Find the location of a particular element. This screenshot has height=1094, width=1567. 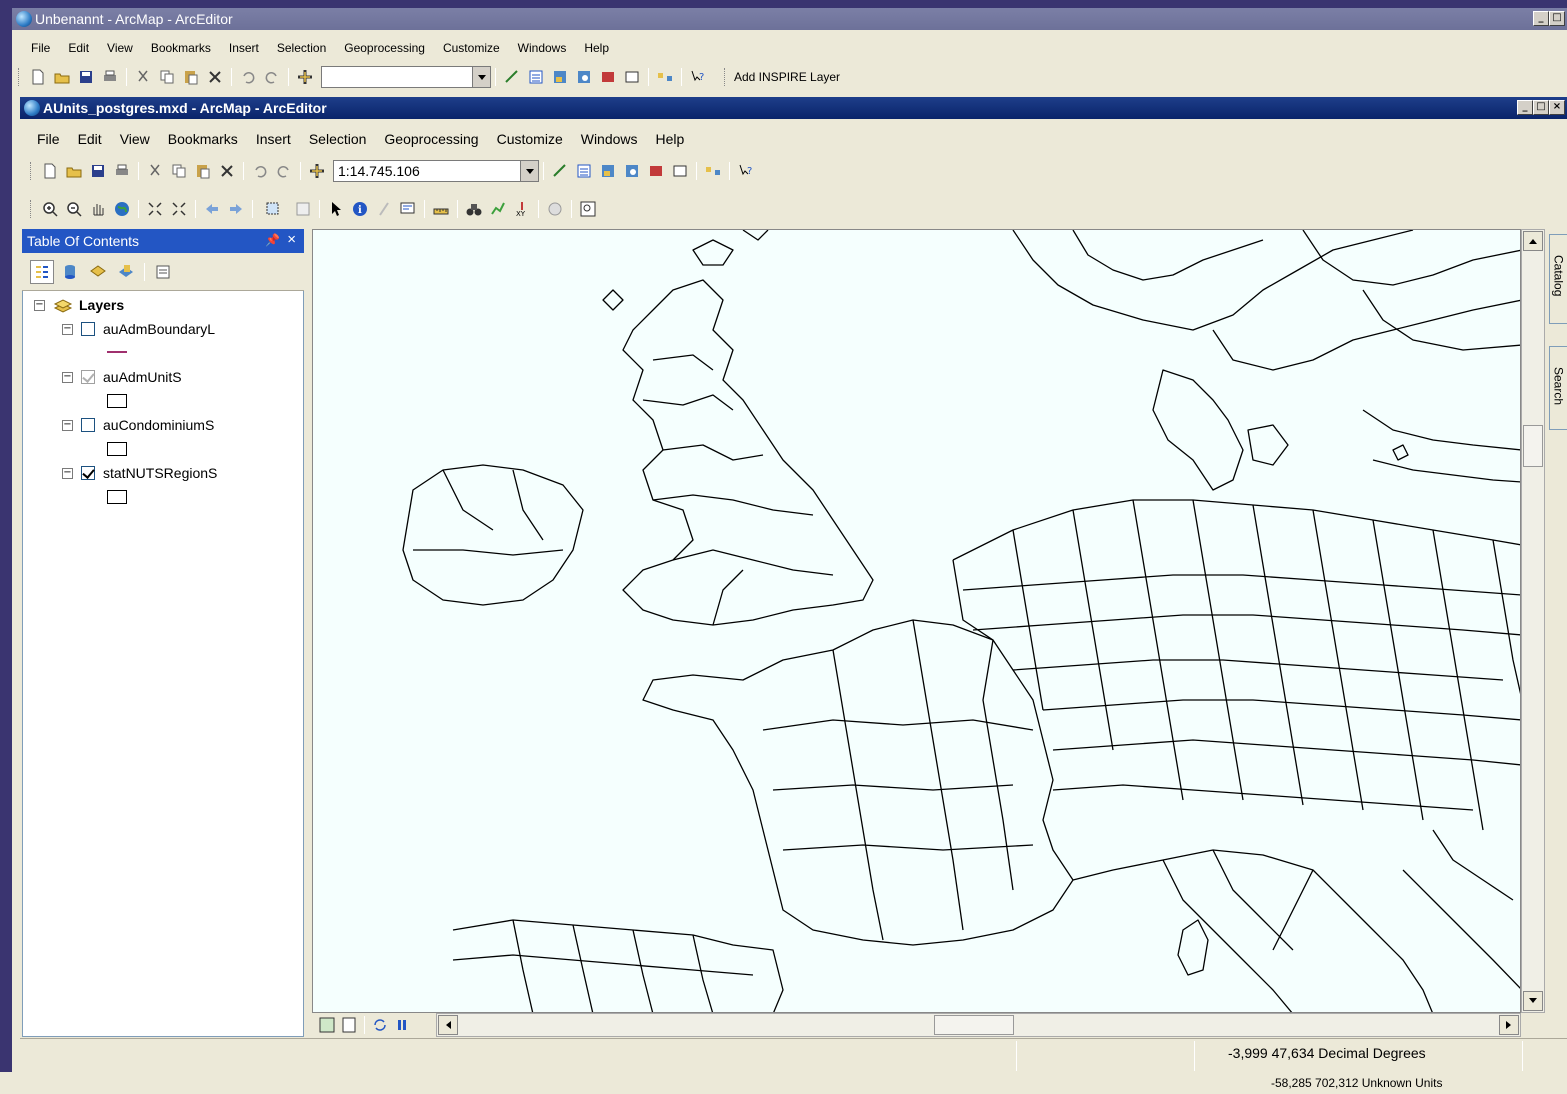

full-extent-globe-icon is located at coordinates (122, 209).